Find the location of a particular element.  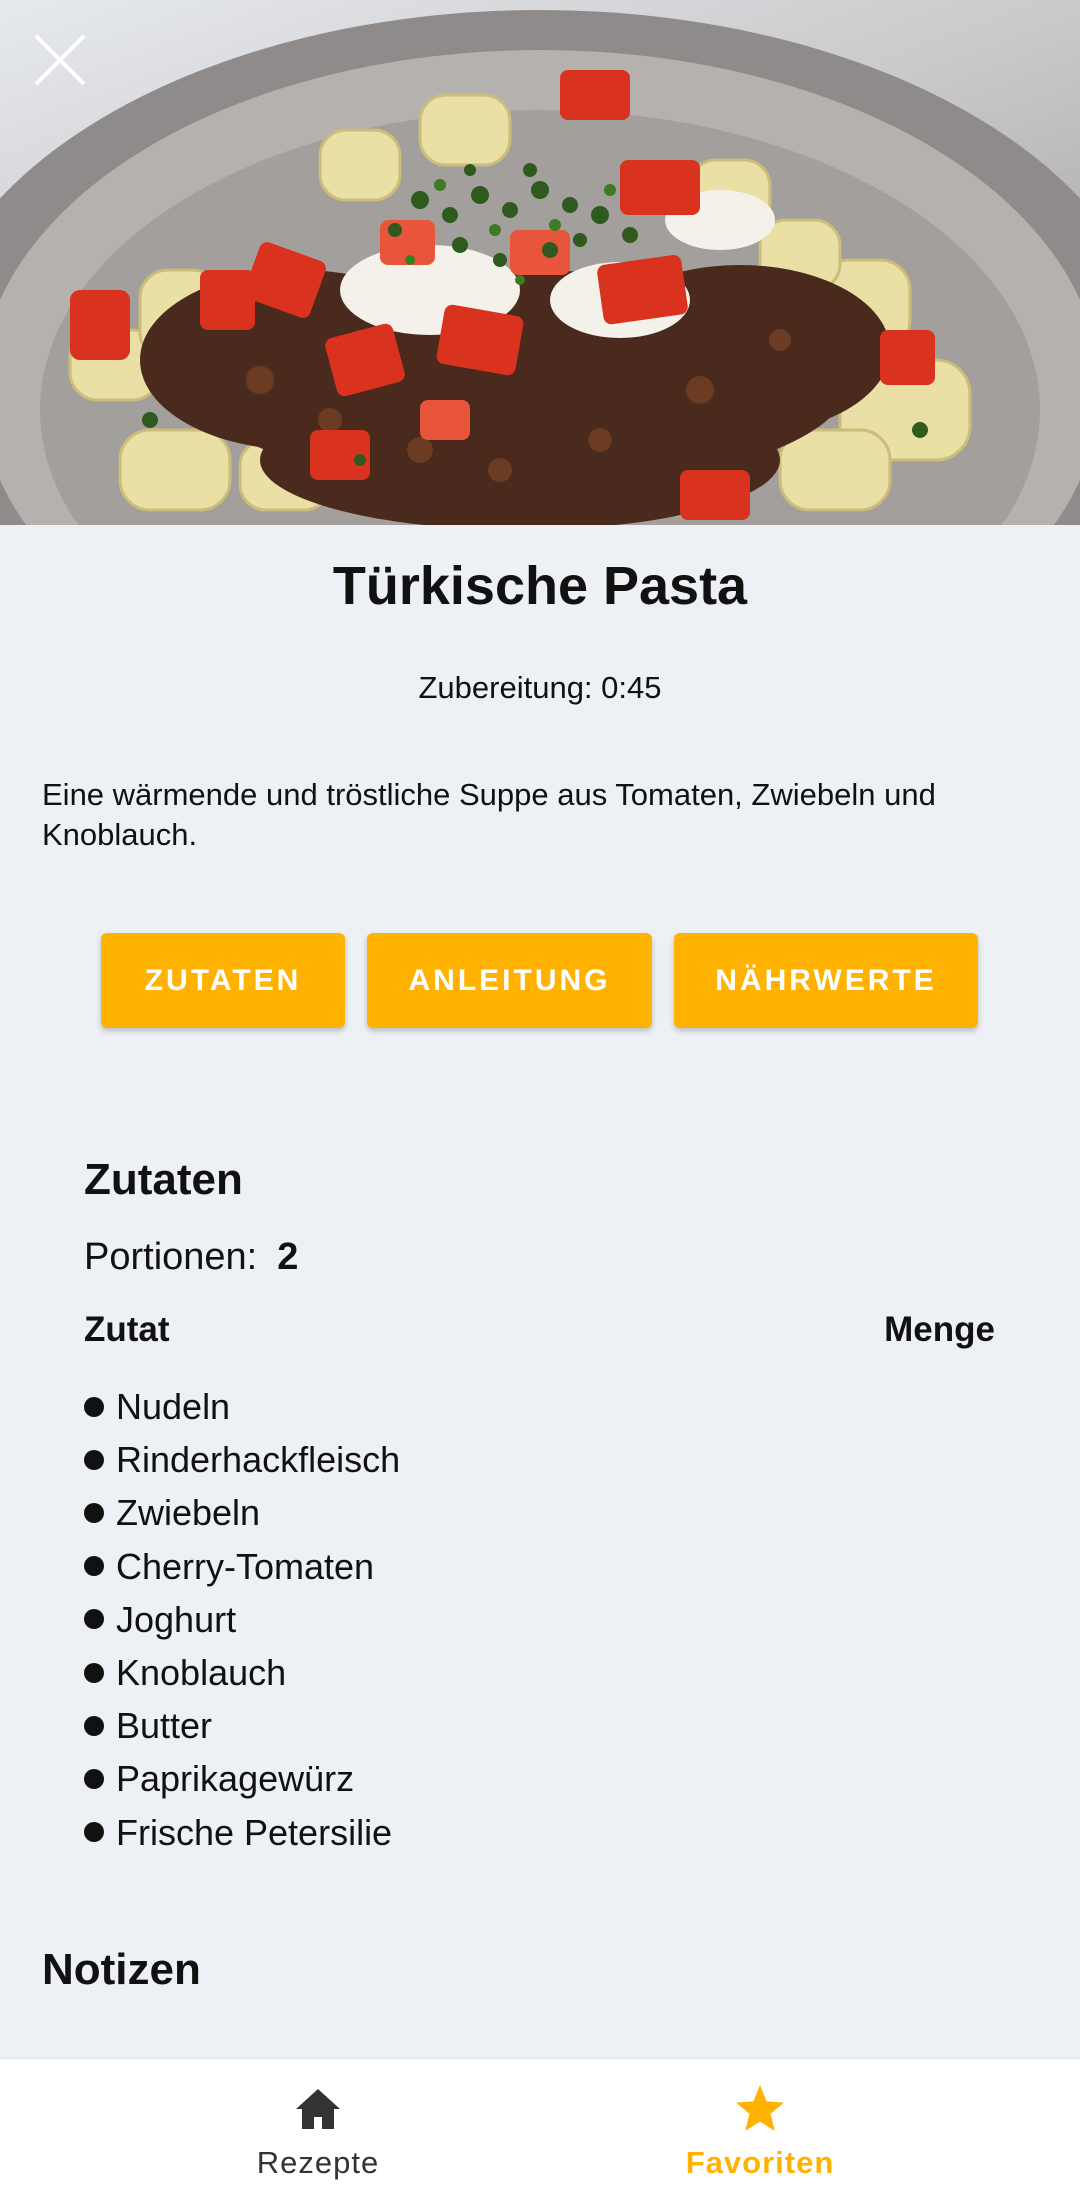

home-icon is located at coordinates (318, 2109).